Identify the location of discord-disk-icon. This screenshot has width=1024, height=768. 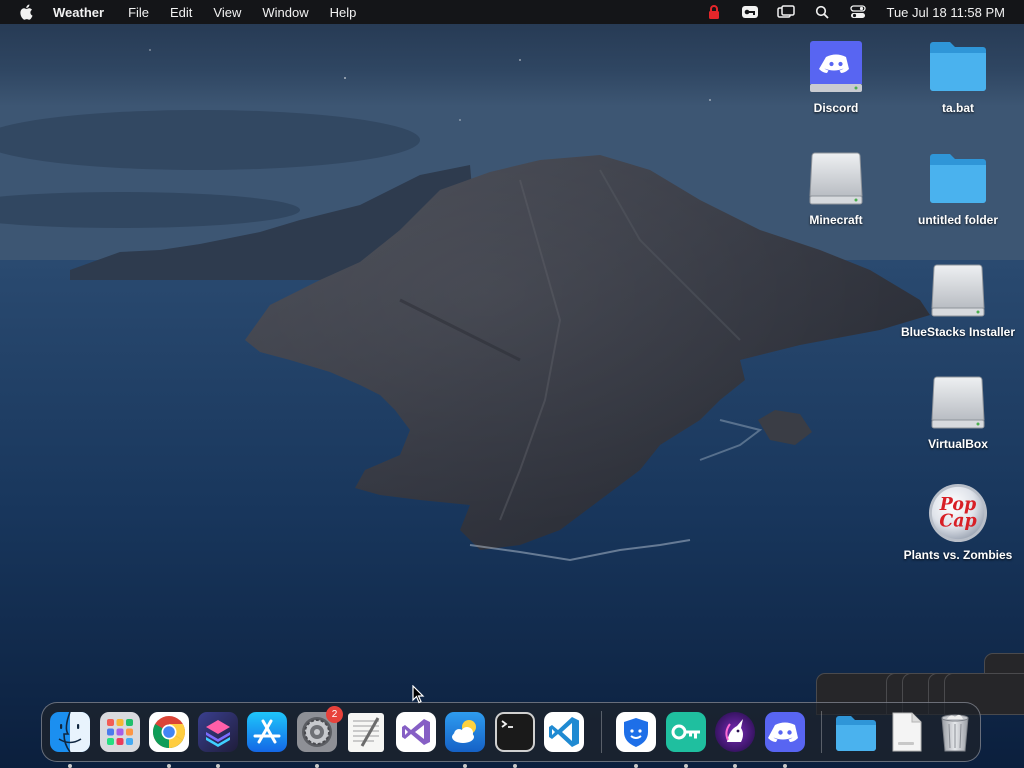
(836, 66).